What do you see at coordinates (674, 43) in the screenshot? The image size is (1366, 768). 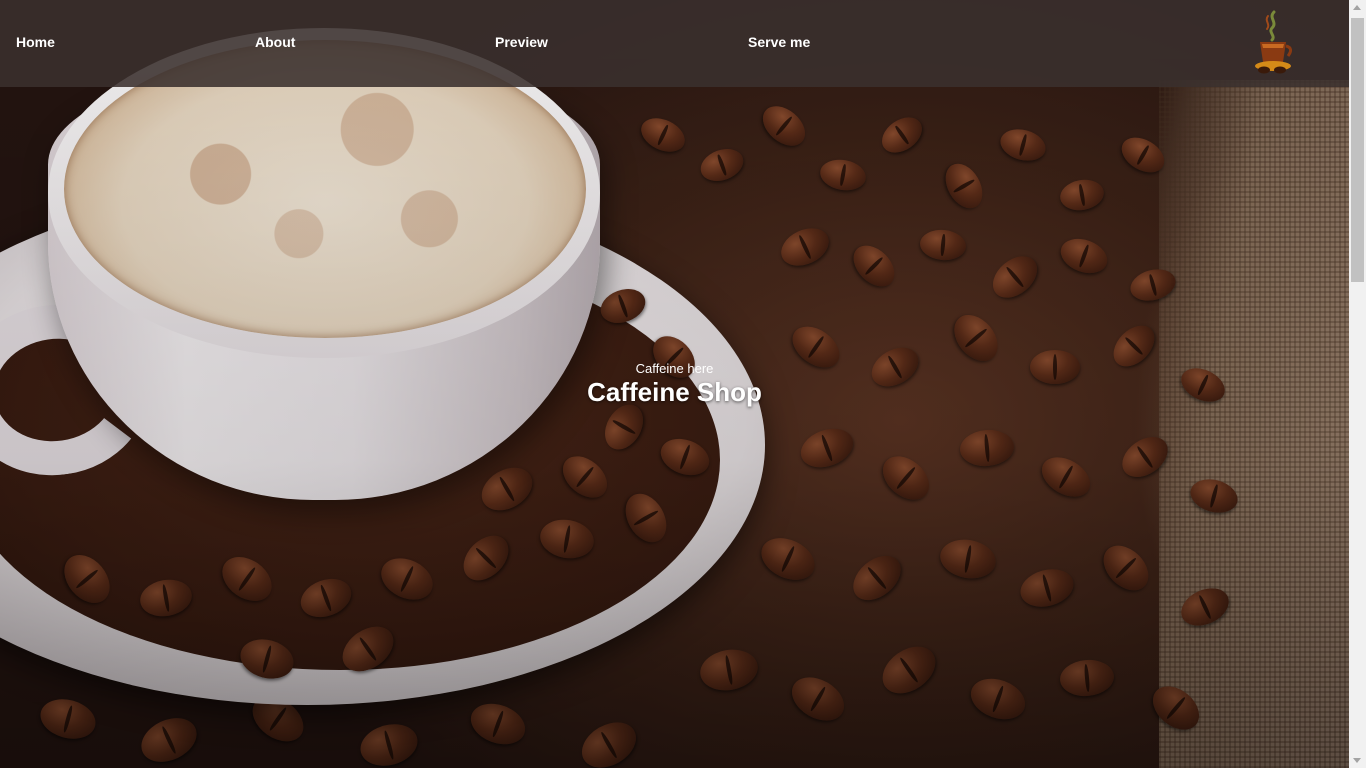 I see `navbar: Home About Preview Serve me` at bounding box center [674, 43].